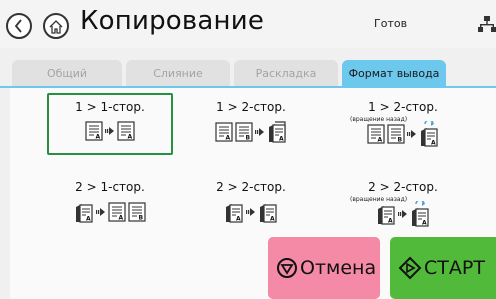 Image resolution: width=496 pixels, height=299 pixels. I want to click on tab-merge: Слияние, so click(178, 73).